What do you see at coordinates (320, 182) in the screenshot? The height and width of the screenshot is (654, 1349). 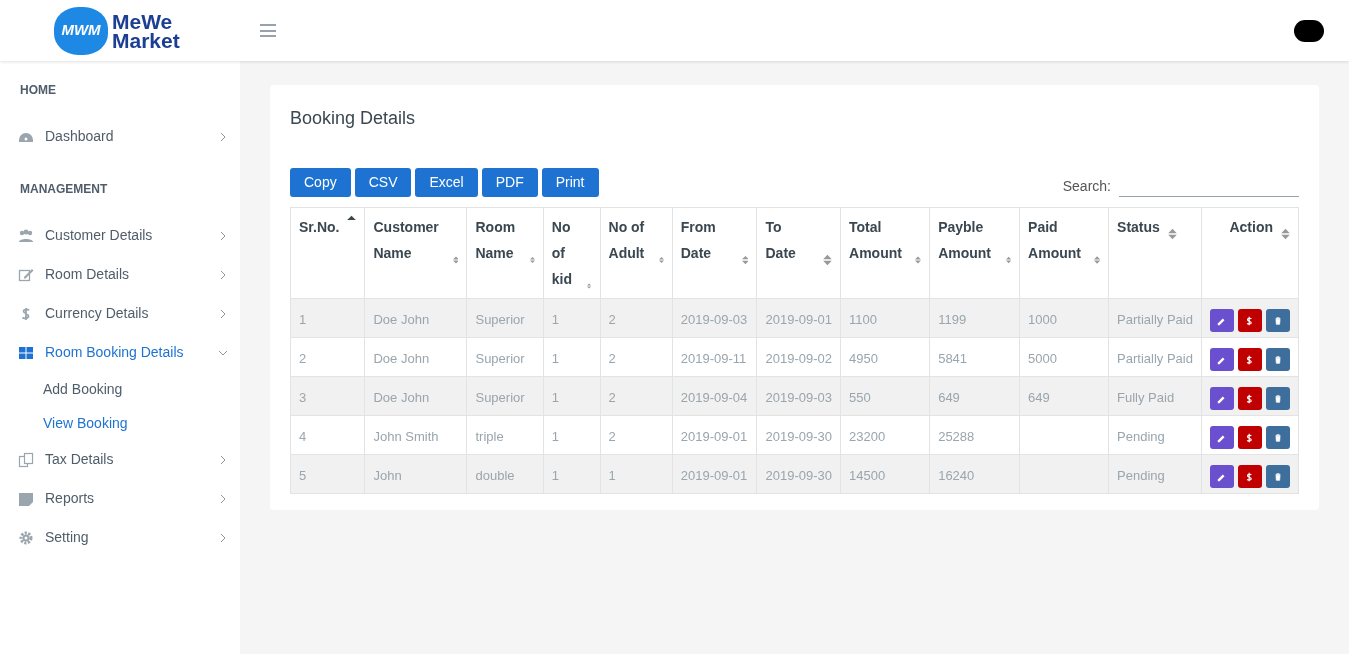 I see `export-button: Copy` at bounding box center [320, 182].